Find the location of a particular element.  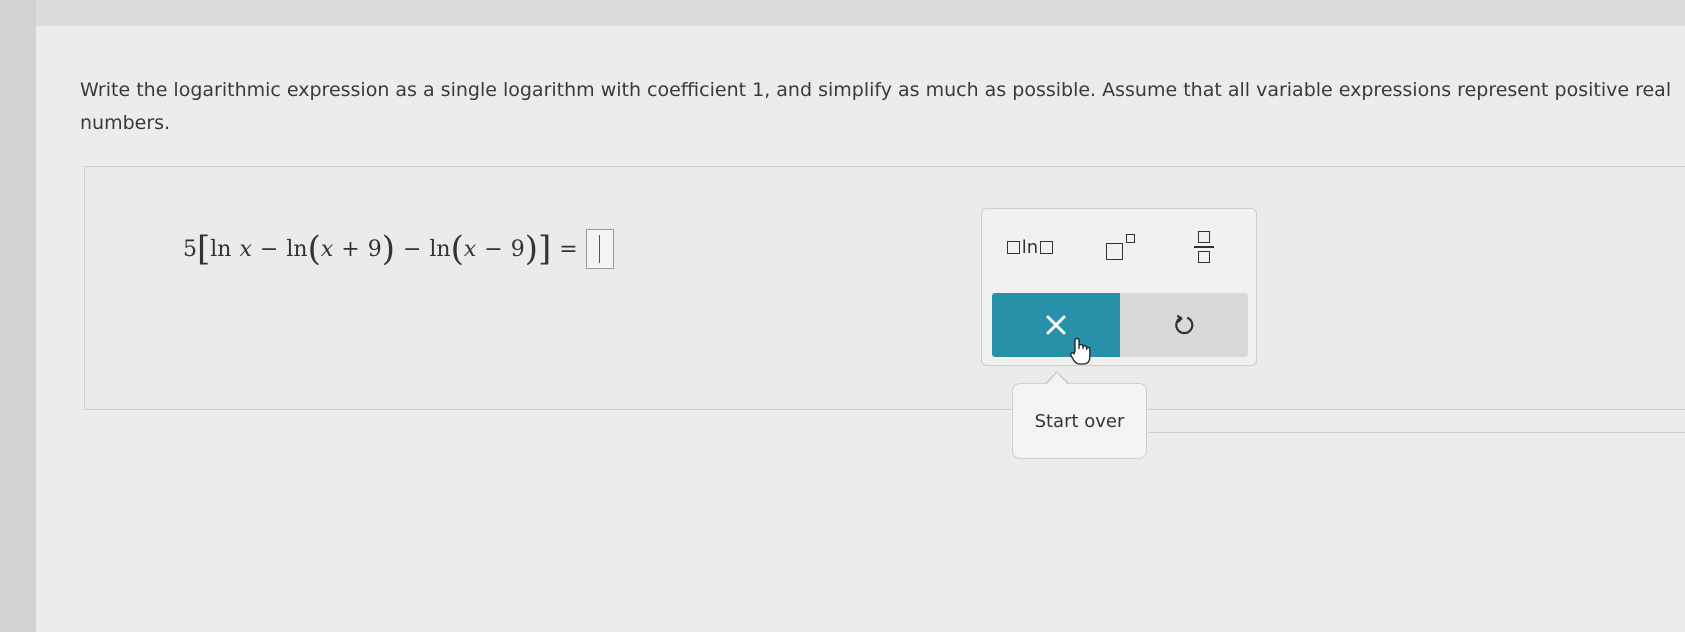

var-x-2: x is located at coordinates (327, 249).